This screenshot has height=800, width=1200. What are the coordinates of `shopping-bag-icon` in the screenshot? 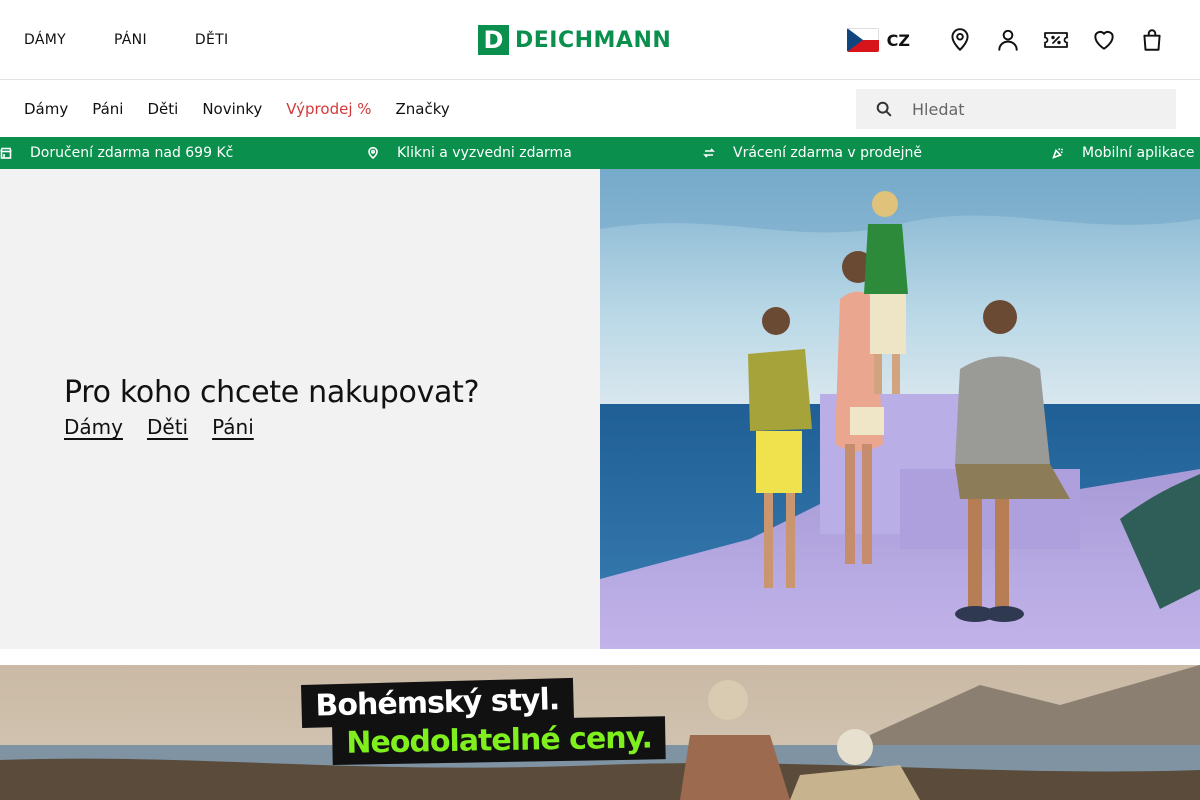 It's located at (1152, 40).